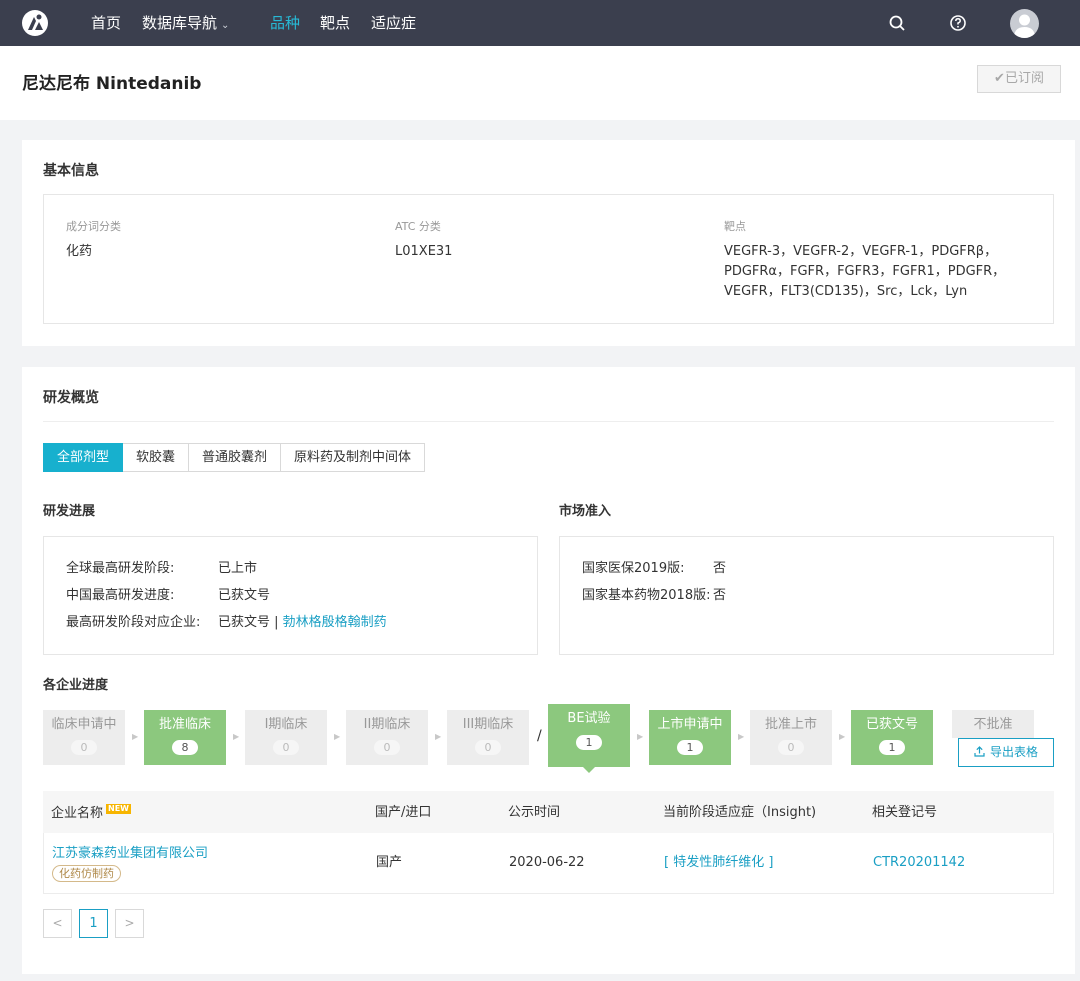  Describe the element at coordinates (387, 724) in the screenshot. I see `stage-name: II期临床` at that location.